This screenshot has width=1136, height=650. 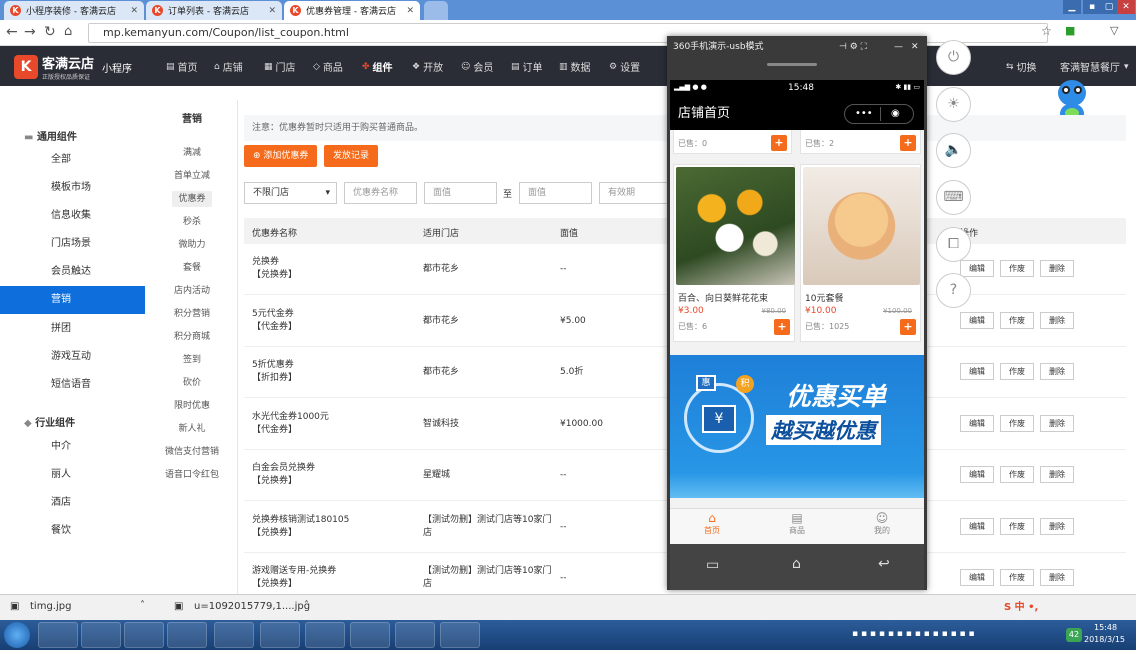 What do you see at coordinates (1070, 30) in the screenshot?
I see `extension-icon: ■` at bounding box center [1070, 30].